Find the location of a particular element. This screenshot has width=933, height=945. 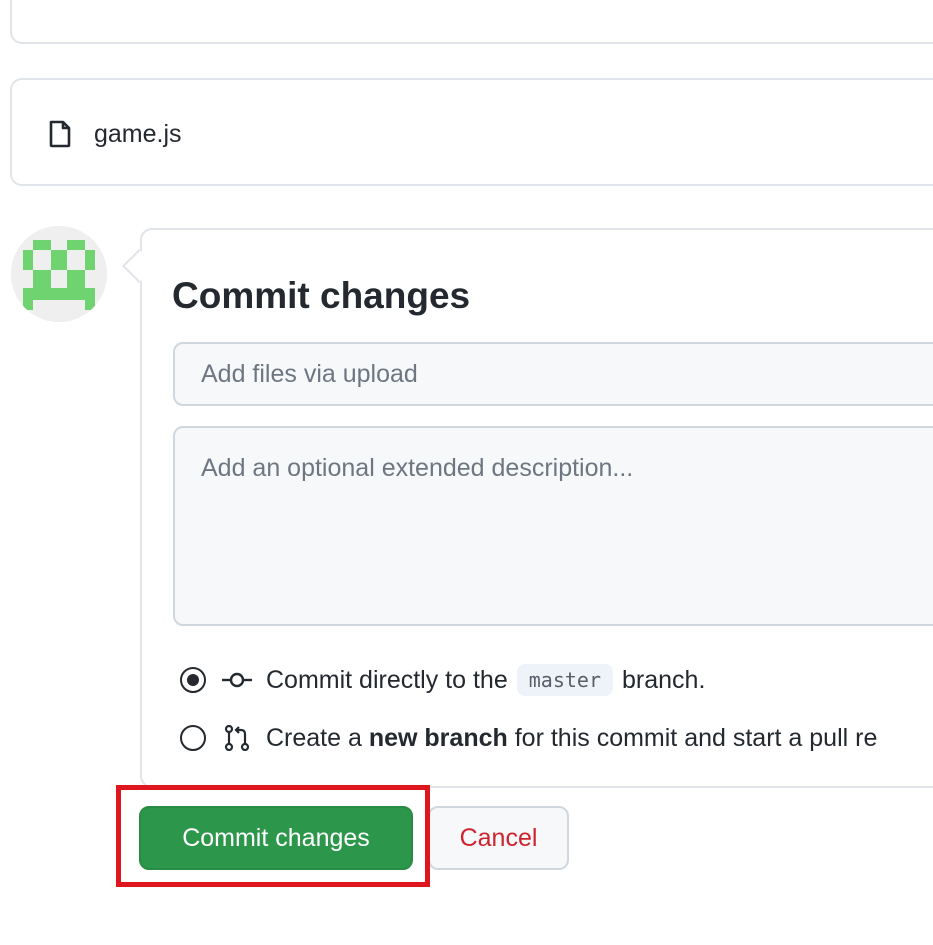

commit-direct-option: Commit directly to the master branch. is located at coordinates (442, 680).